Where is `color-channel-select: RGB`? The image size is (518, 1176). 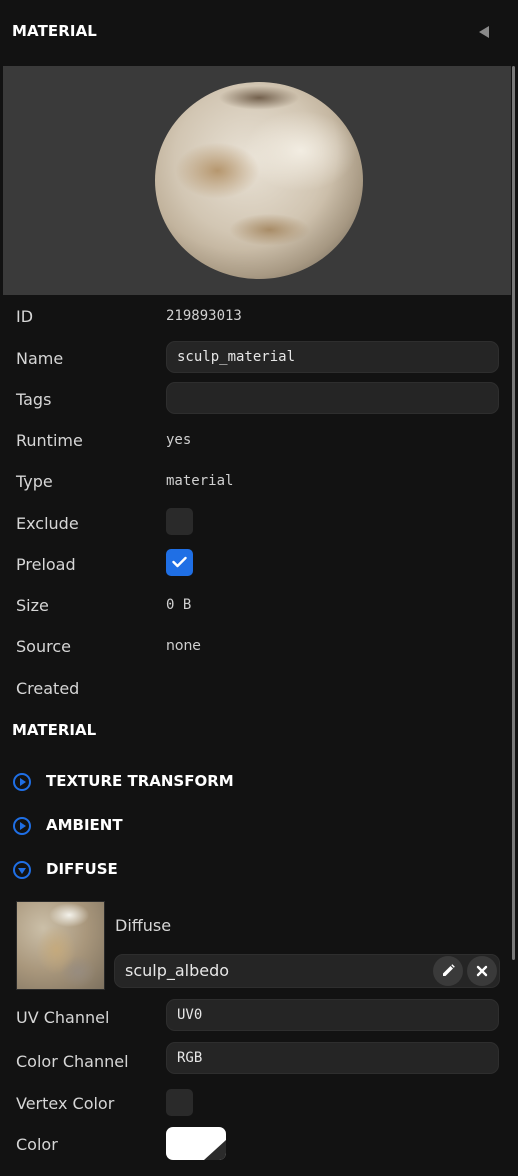 color-channel-select: RGB is located at coordinates (332, 1058).